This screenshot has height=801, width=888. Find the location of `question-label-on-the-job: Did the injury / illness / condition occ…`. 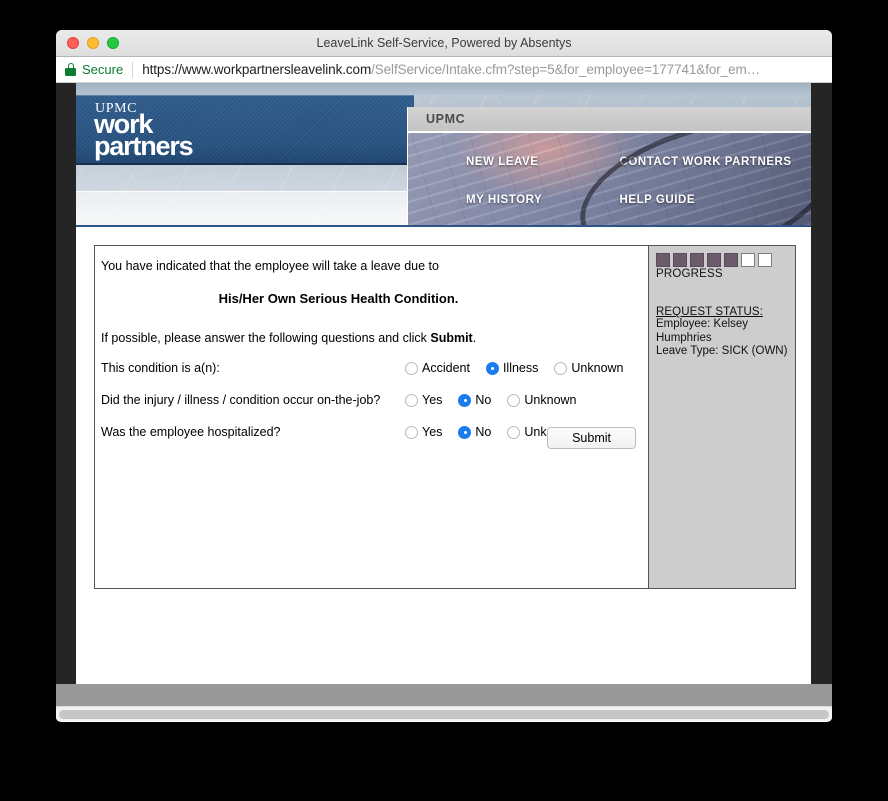

question-label-on-the-job: Did the injury / illness / condition occ… is located at coordinates (241, 400).